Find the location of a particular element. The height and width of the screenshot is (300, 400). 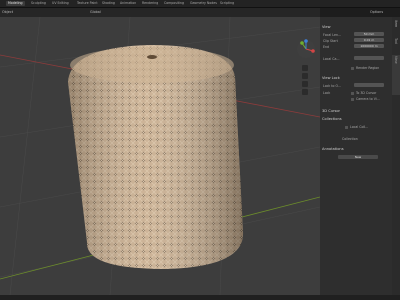

focal-length-field: 50 mm is located at coordinates (369, 34).